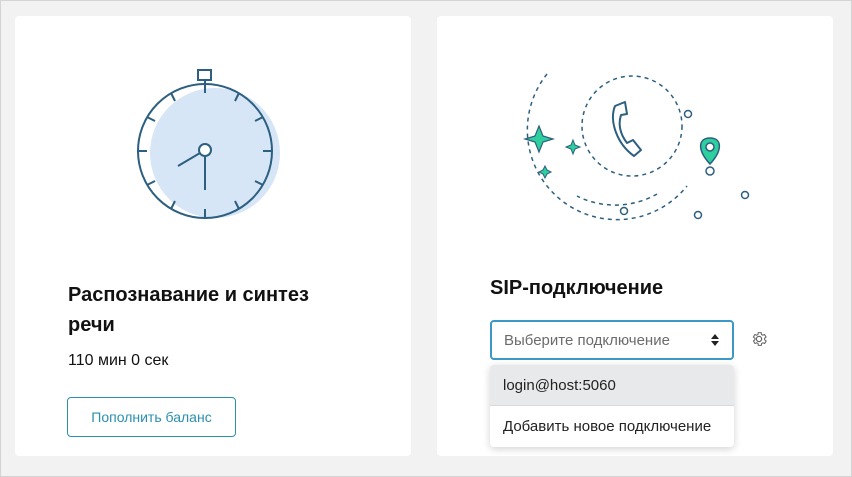 The height and width of the screenshot is (477, 852). I want to click on topup-balance-button: Пополнить баланс, so click(151, 417).